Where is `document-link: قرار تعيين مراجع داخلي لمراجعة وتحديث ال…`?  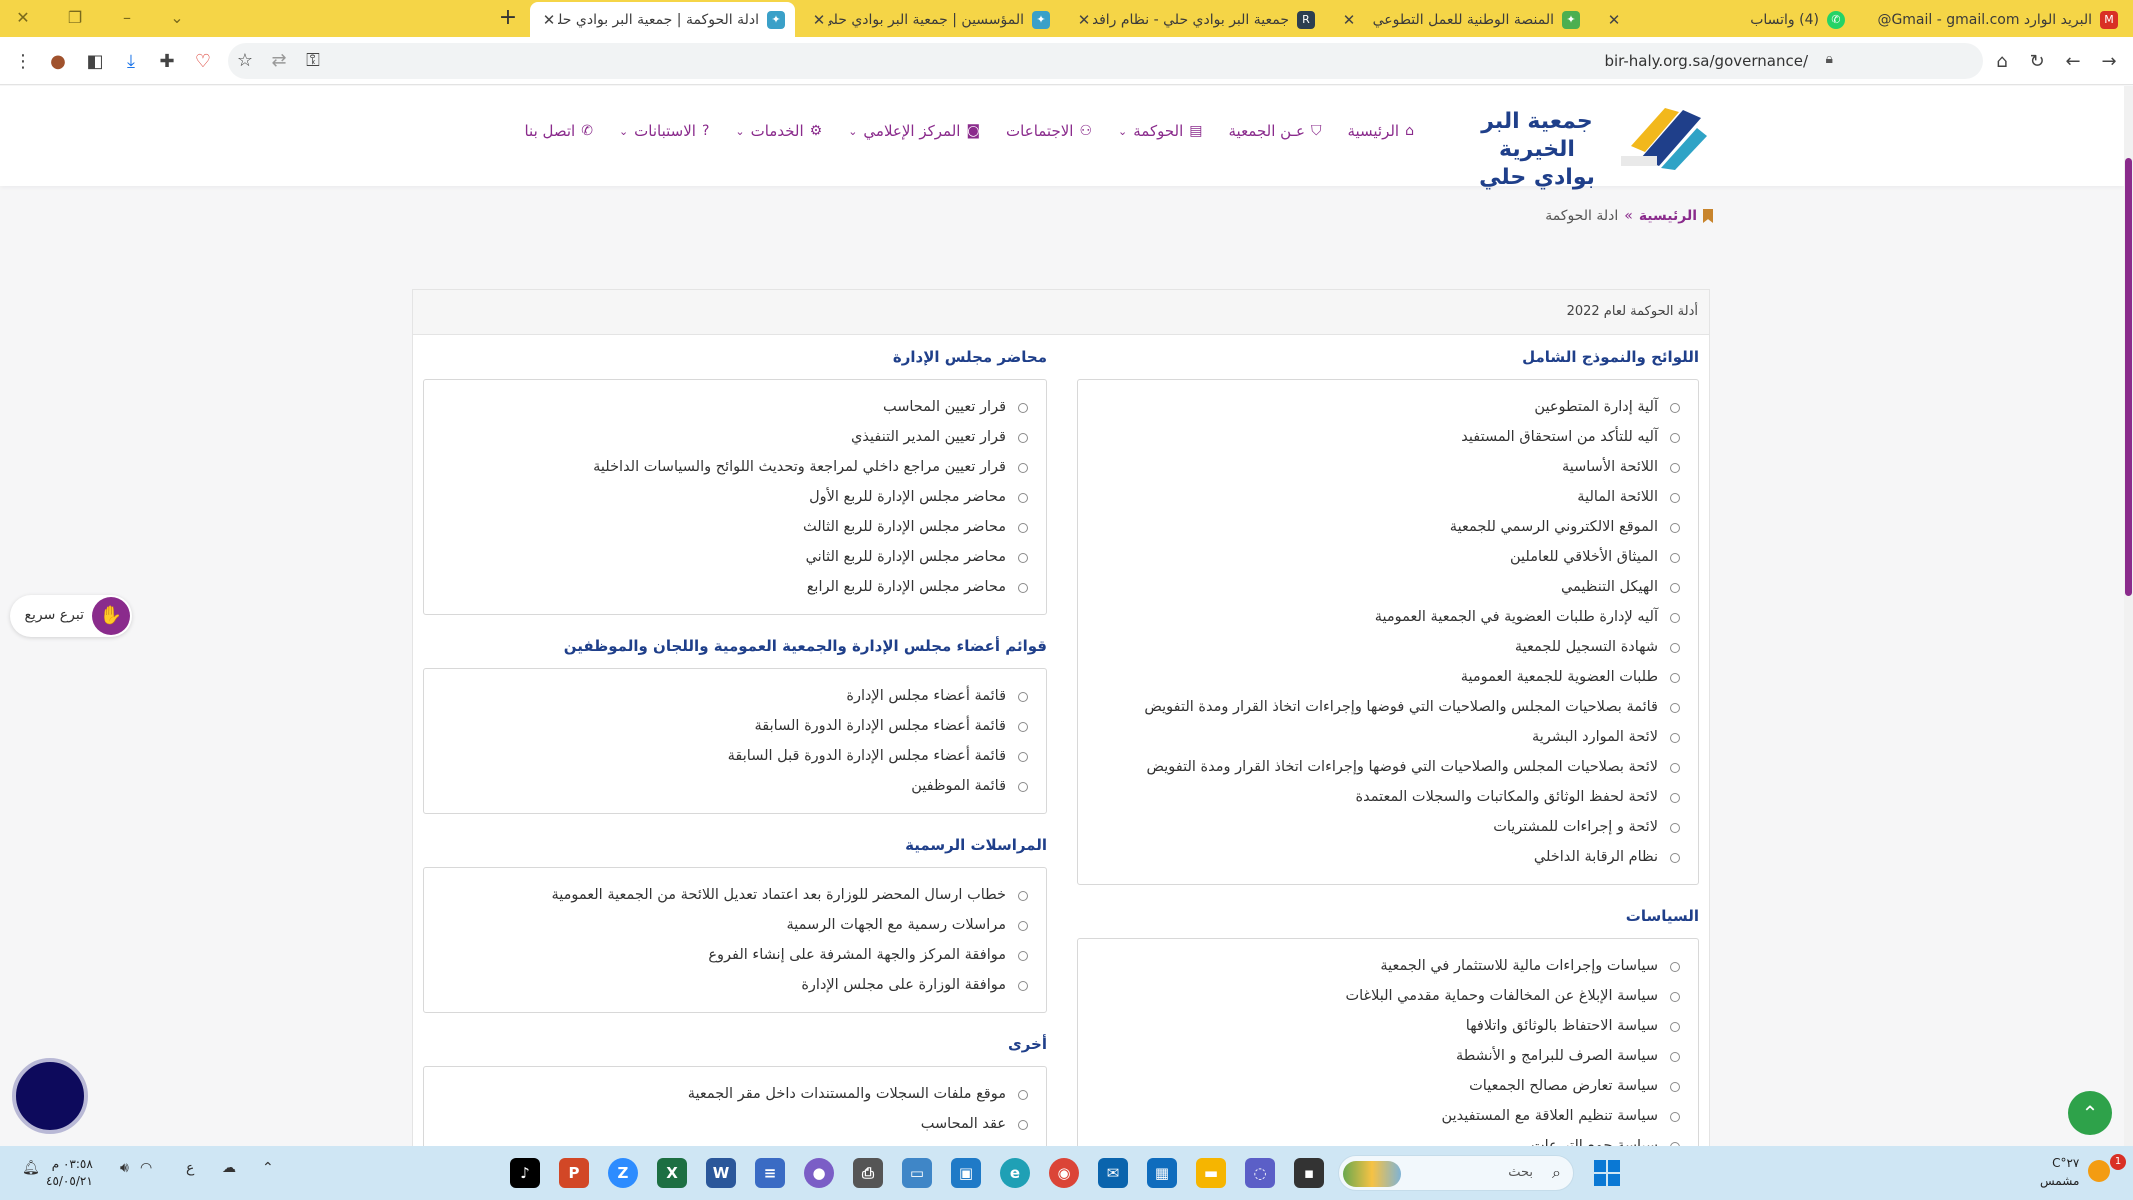
document-link: قرار تعيين مراجع داخلي لمراجعة وتحديث ال… is located at coordinates (735, 467).